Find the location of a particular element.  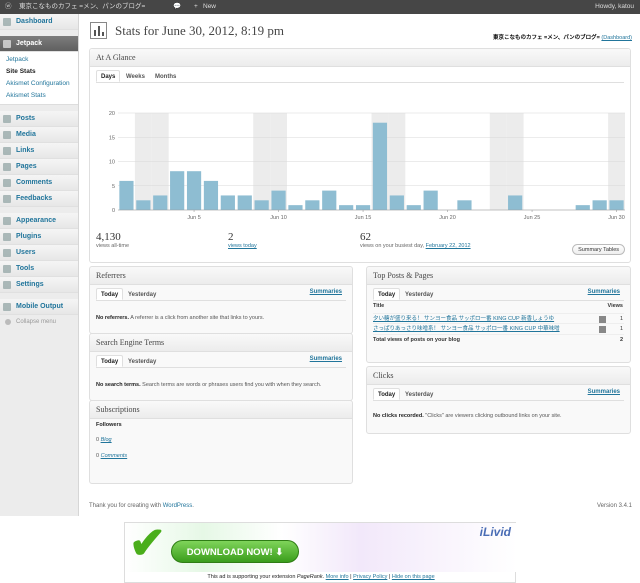

site-name-link: 東京こなものカフェ =メン、パンのブログ= is located at coordinates (82, 7).